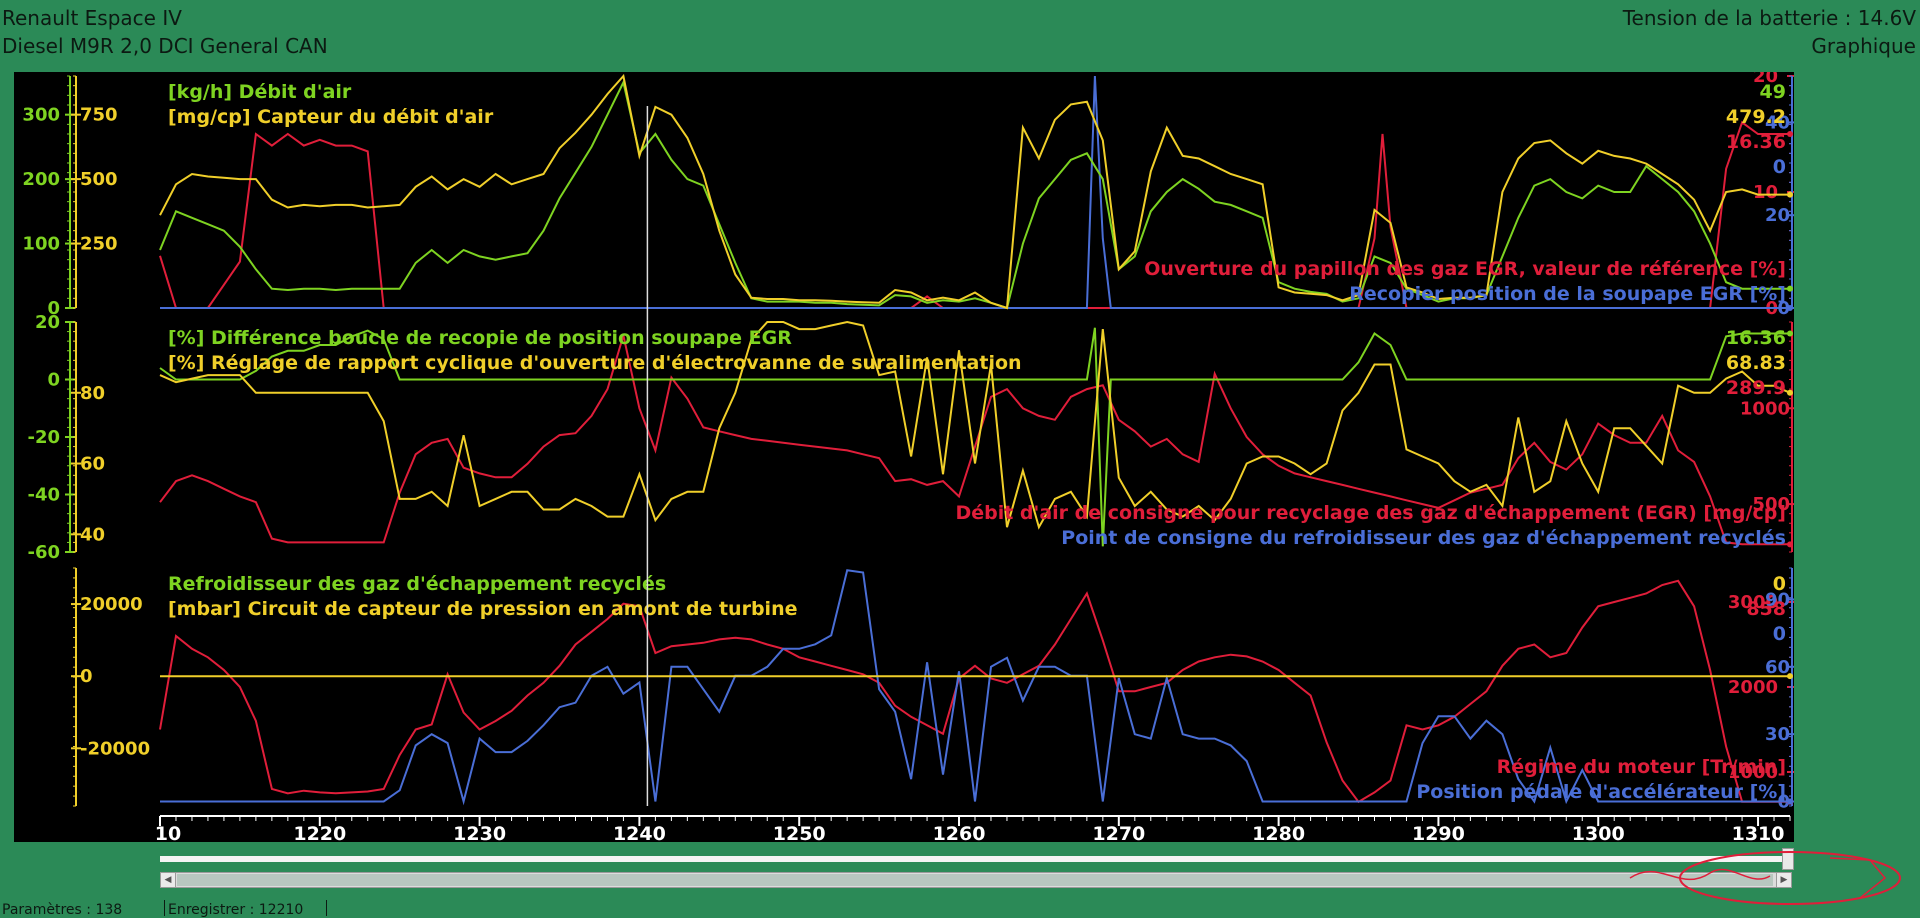 This screenshot has height=918, width=1920. I want to click on x-axis-tick-label: 1240, so click(639, 832).